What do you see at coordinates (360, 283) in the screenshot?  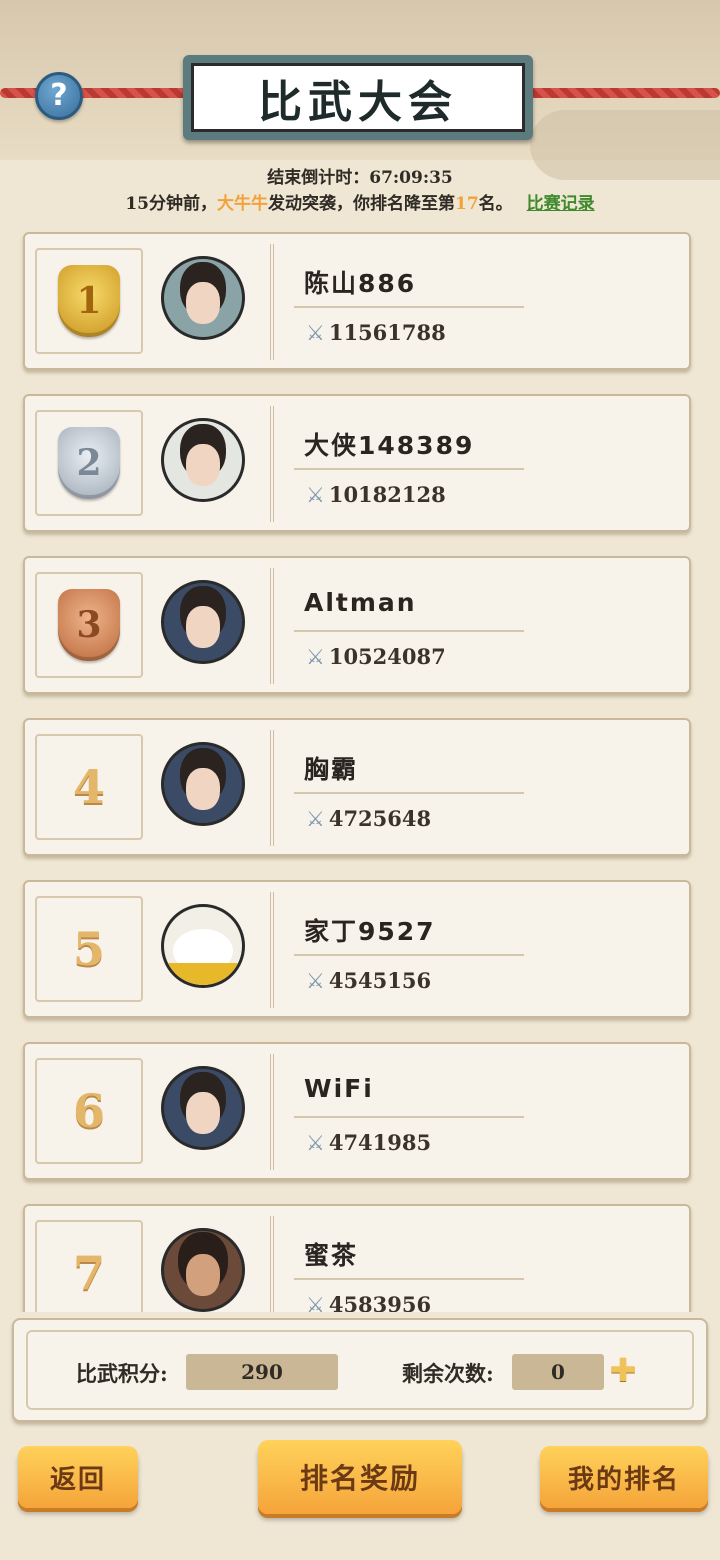 I see `player-name: 陈山886` at bounding box center [360, 283].